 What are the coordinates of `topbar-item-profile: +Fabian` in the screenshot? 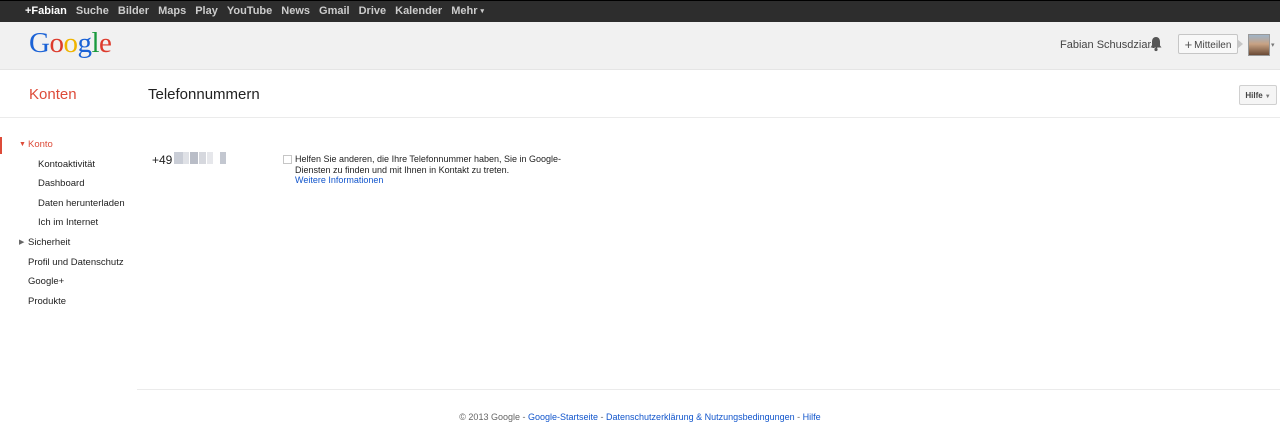 It's located at (45, 11).